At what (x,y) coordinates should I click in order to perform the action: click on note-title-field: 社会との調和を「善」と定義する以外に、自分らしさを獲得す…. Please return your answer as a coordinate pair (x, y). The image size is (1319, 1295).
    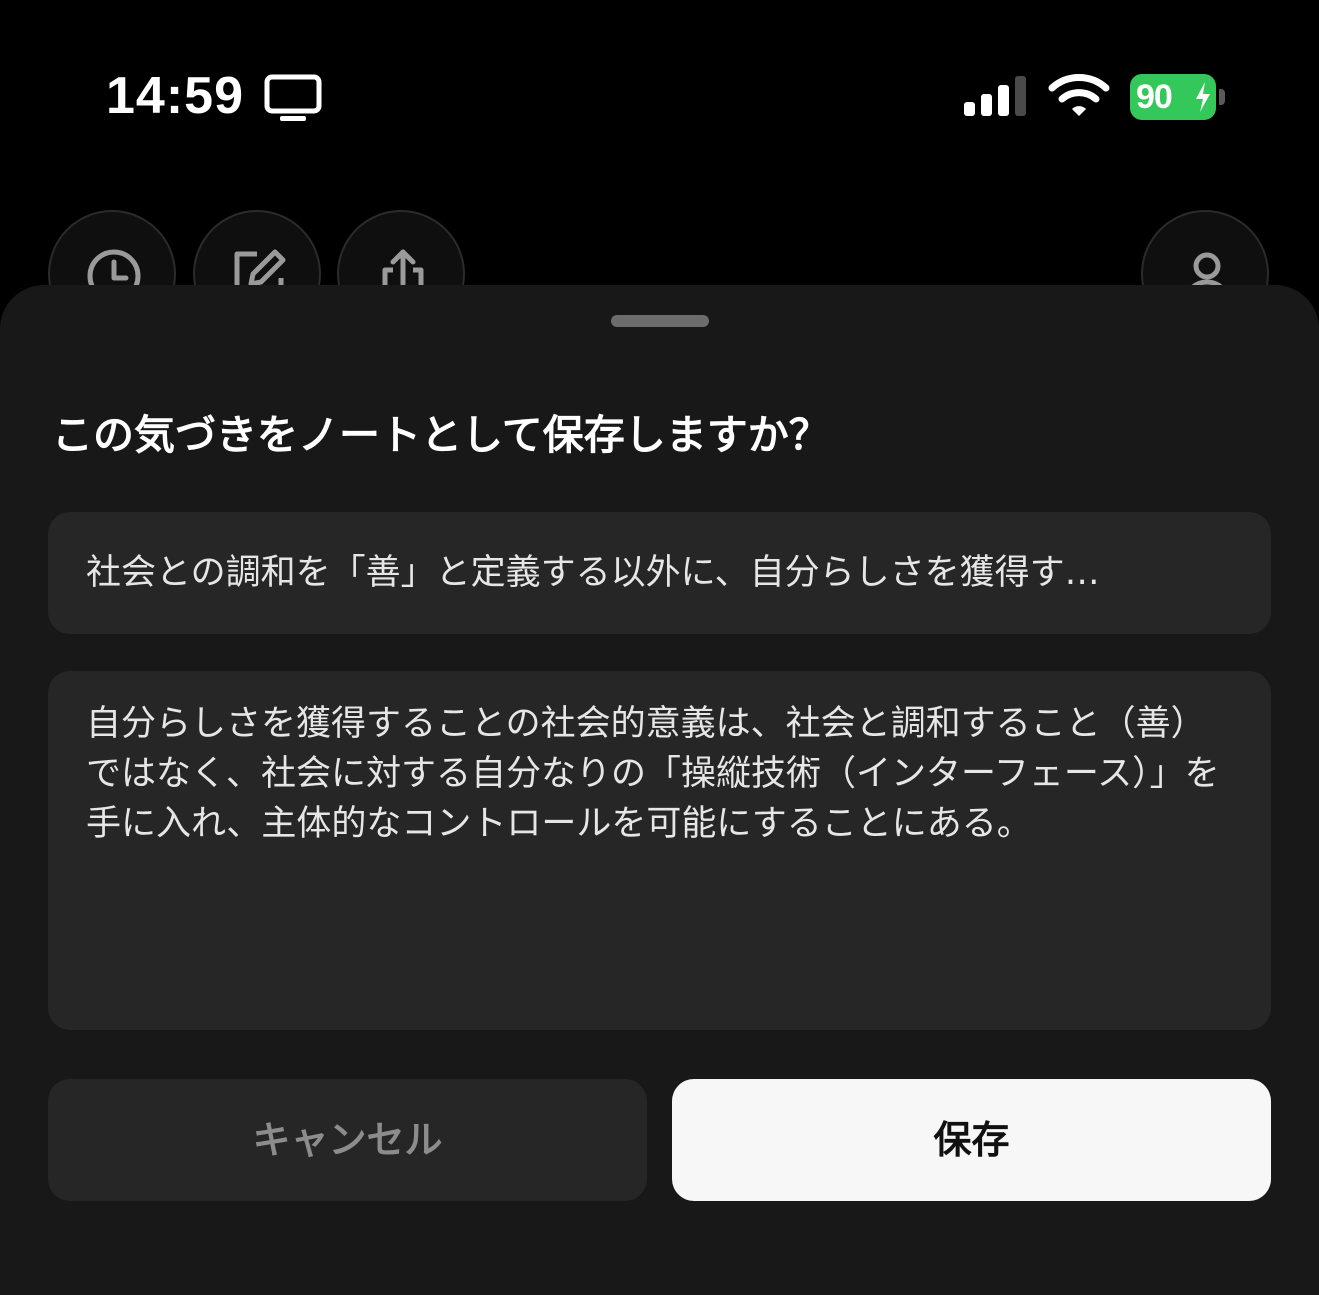
    Looking at the image, I should click on (659, 573).